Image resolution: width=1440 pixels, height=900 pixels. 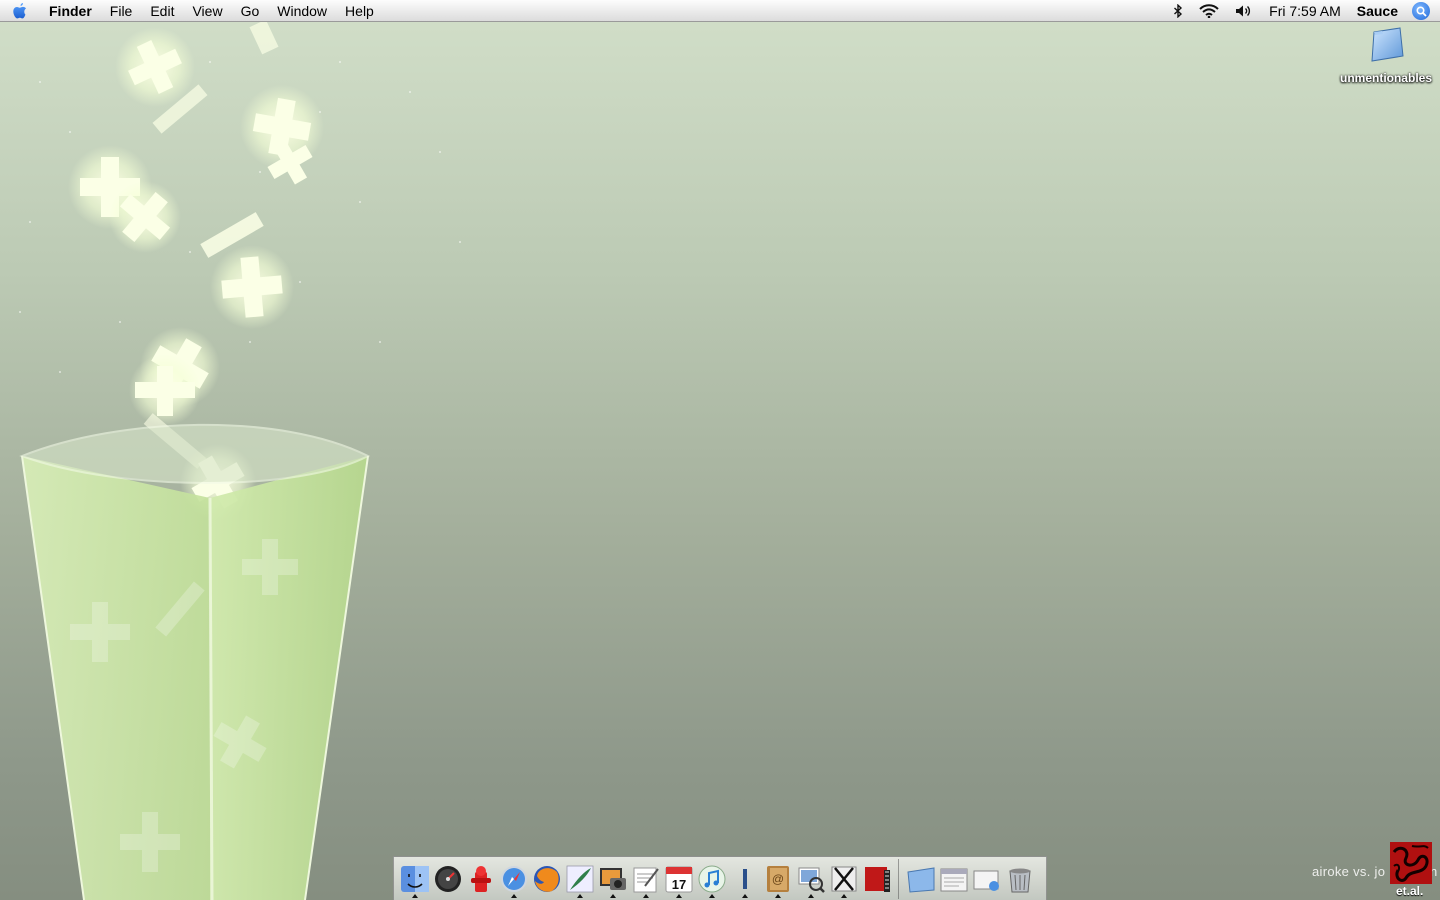 I want to click on bar-icon, so click(x=744, y=878).